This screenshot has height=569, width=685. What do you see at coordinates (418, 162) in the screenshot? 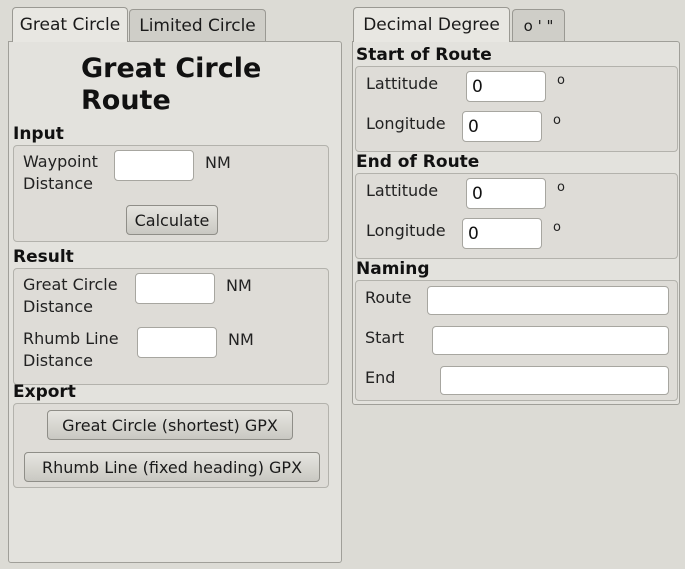
I see `end-route-section-title: End of Route` at bounding box center [418, 162].